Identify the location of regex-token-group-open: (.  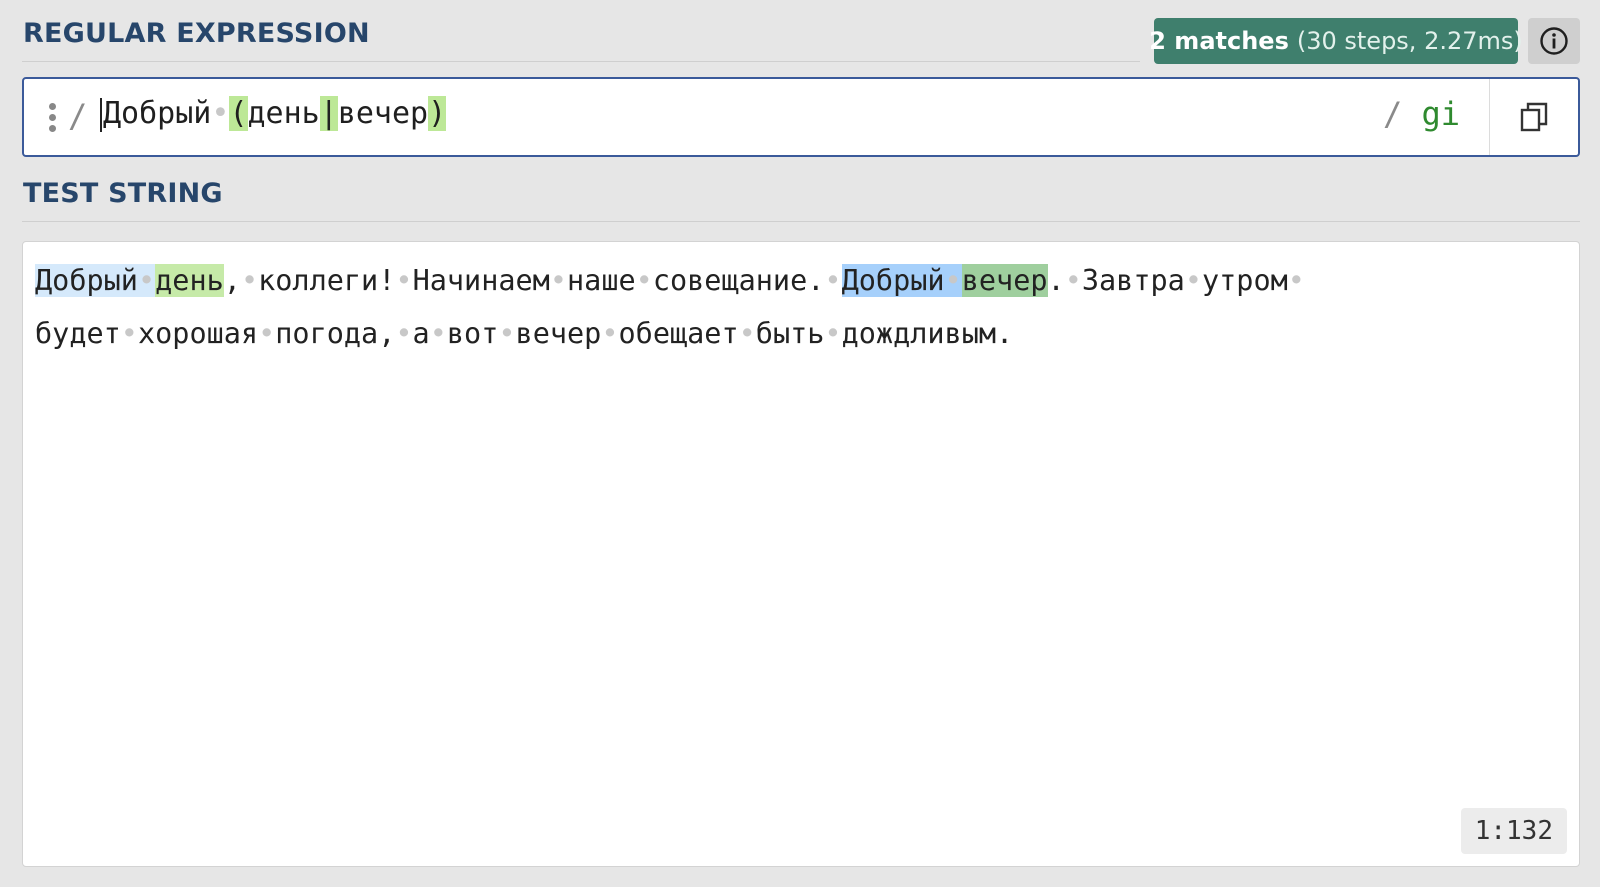
(238, 113).